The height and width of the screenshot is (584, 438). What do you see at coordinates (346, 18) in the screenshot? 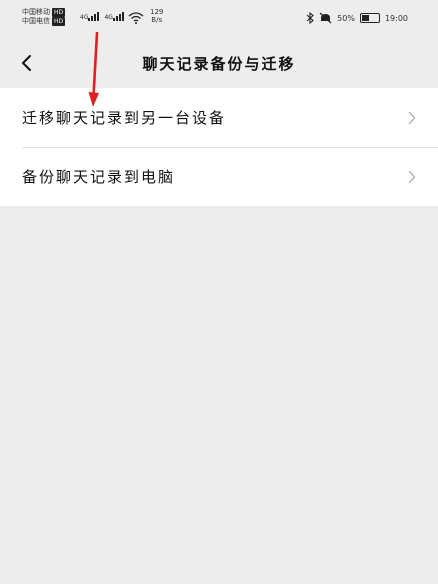
I see `battery-percent: 50%` at bounding box center [346, 18].